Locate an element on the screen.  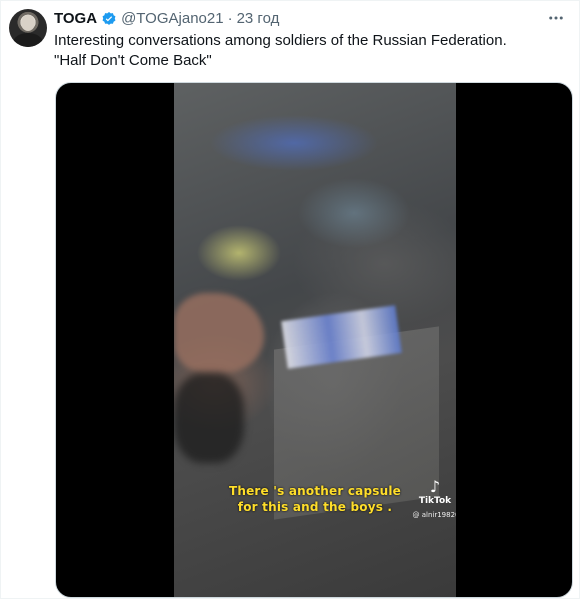
more-dots-icon is located at coordinates (556, 20).